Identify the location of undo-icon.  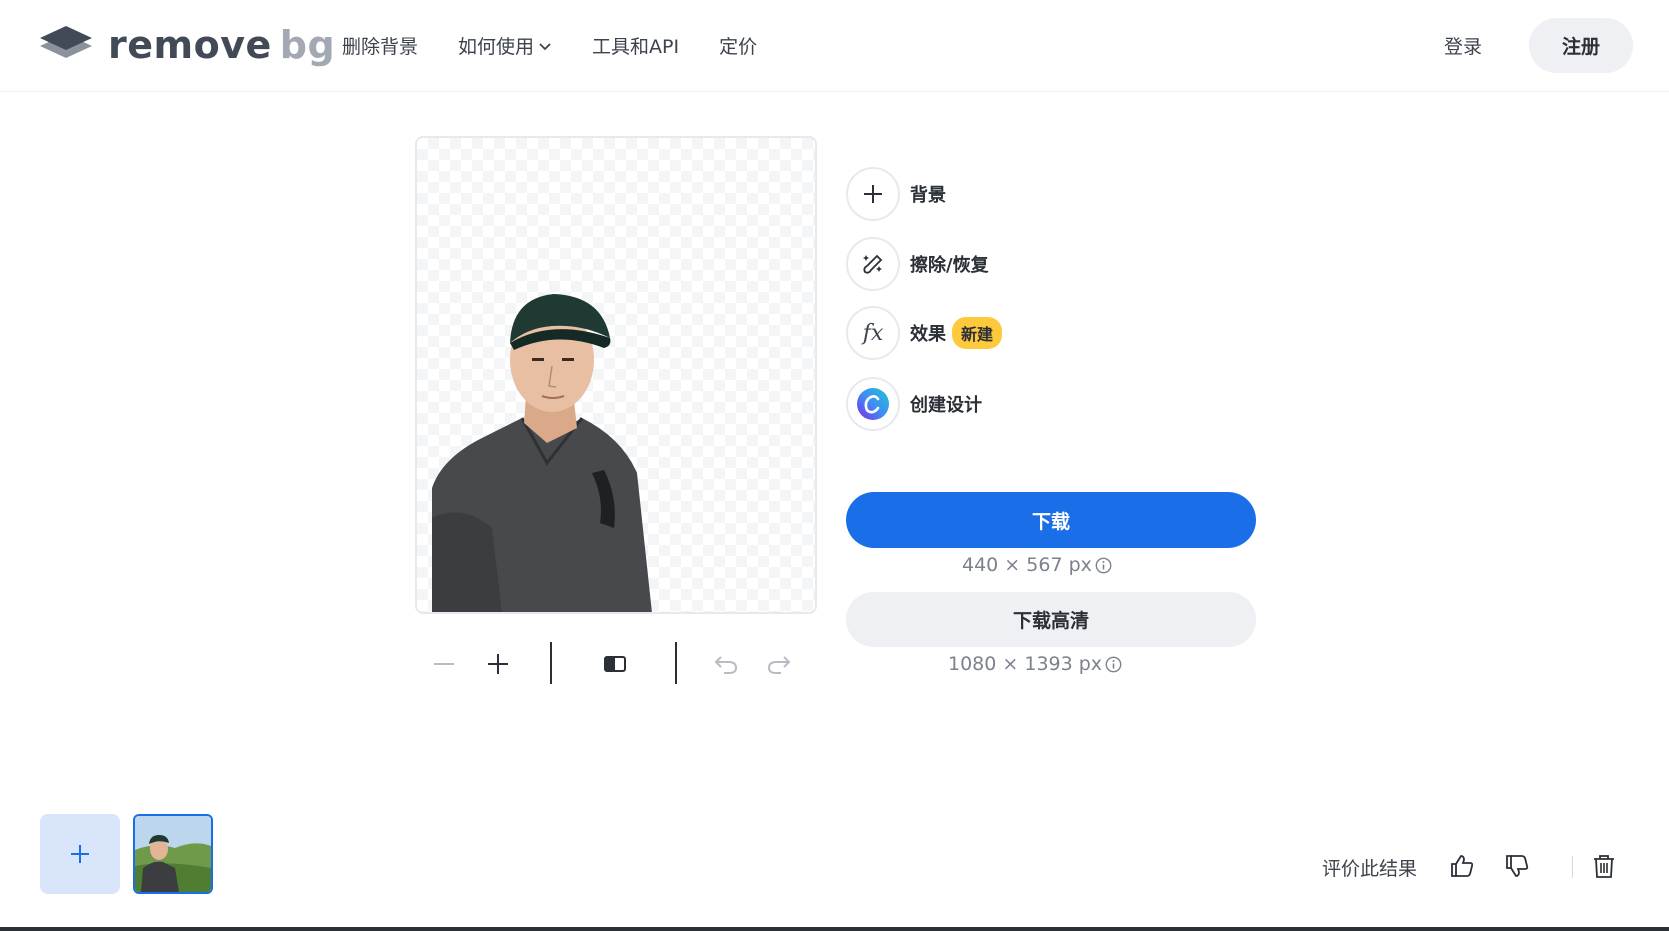
(726, 664).